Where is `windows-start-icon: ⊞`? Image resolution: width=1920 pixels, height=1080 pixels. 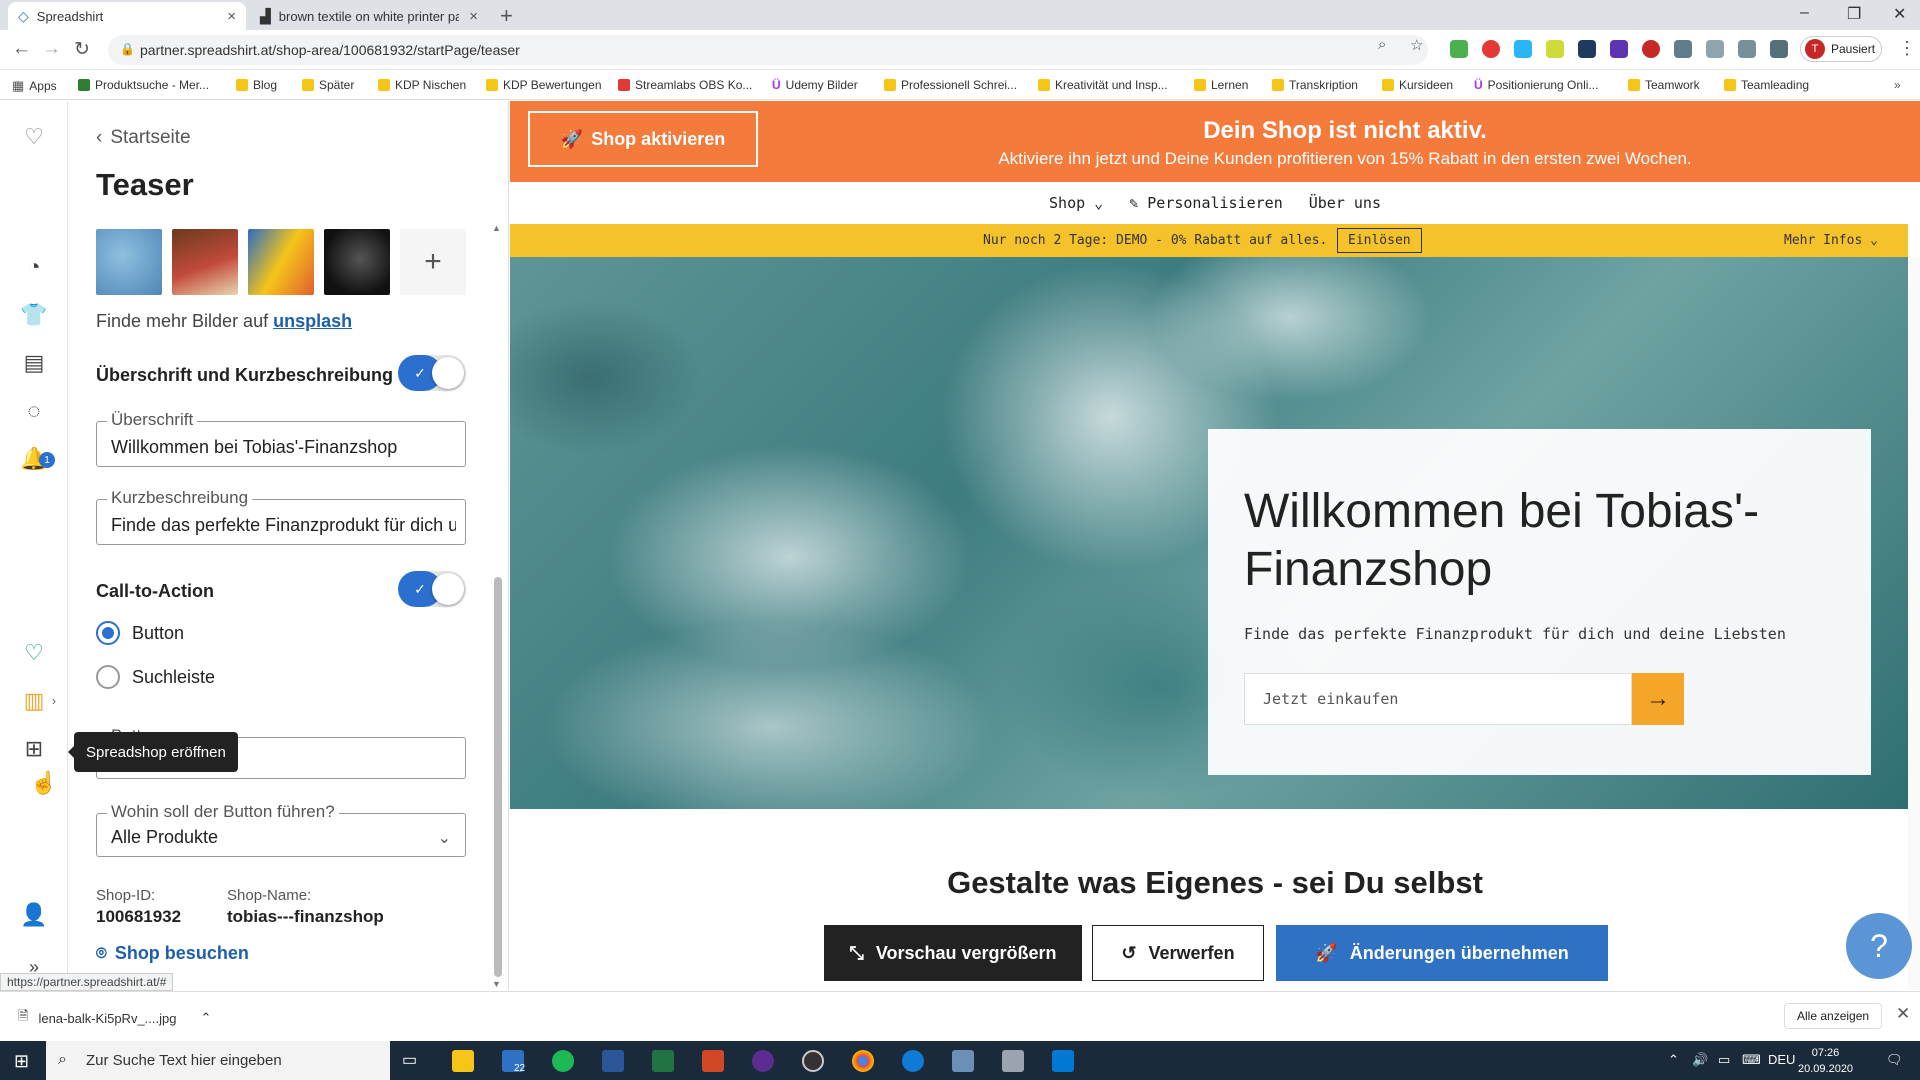
windows-start-icon: ⊞ is located at coordinates (21, 1061).